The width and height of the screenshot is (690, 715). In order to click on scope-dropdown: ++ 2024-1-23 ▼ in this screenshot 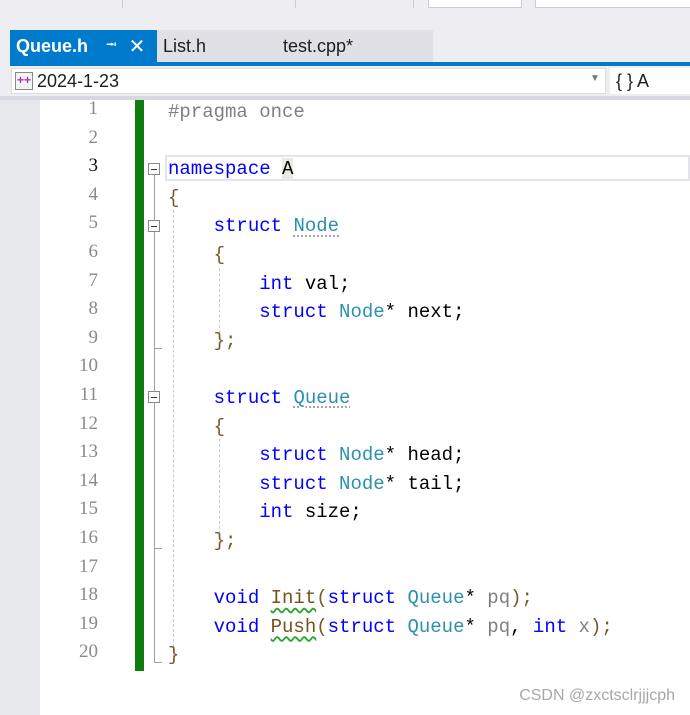, I will do `click(308, 81)`.